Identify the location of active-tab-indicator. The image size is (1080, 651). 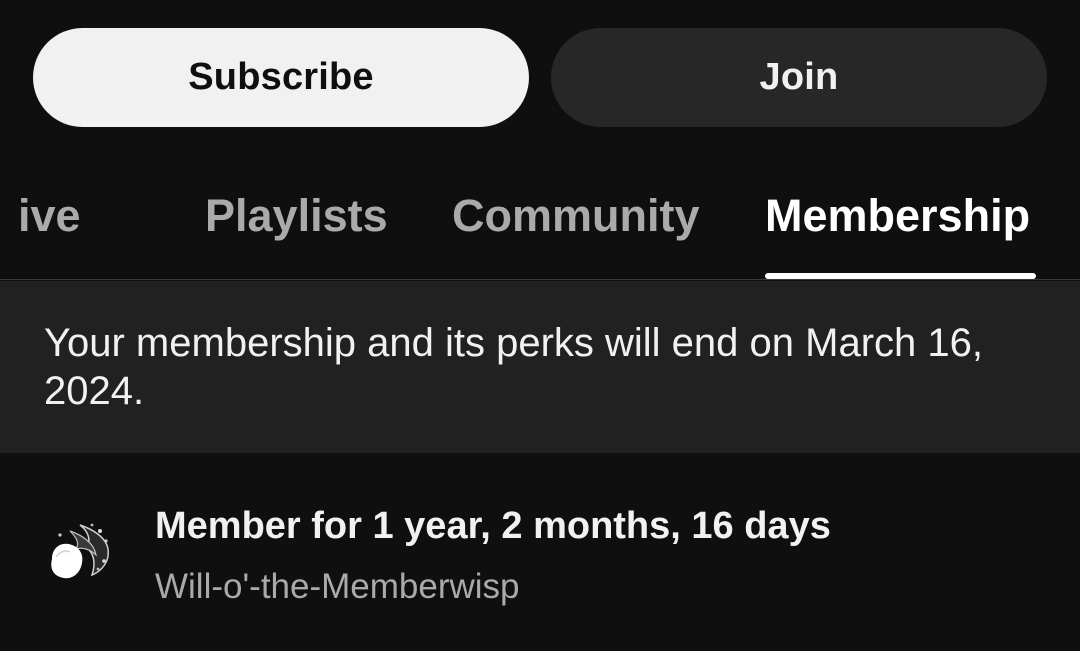
(900, 276).